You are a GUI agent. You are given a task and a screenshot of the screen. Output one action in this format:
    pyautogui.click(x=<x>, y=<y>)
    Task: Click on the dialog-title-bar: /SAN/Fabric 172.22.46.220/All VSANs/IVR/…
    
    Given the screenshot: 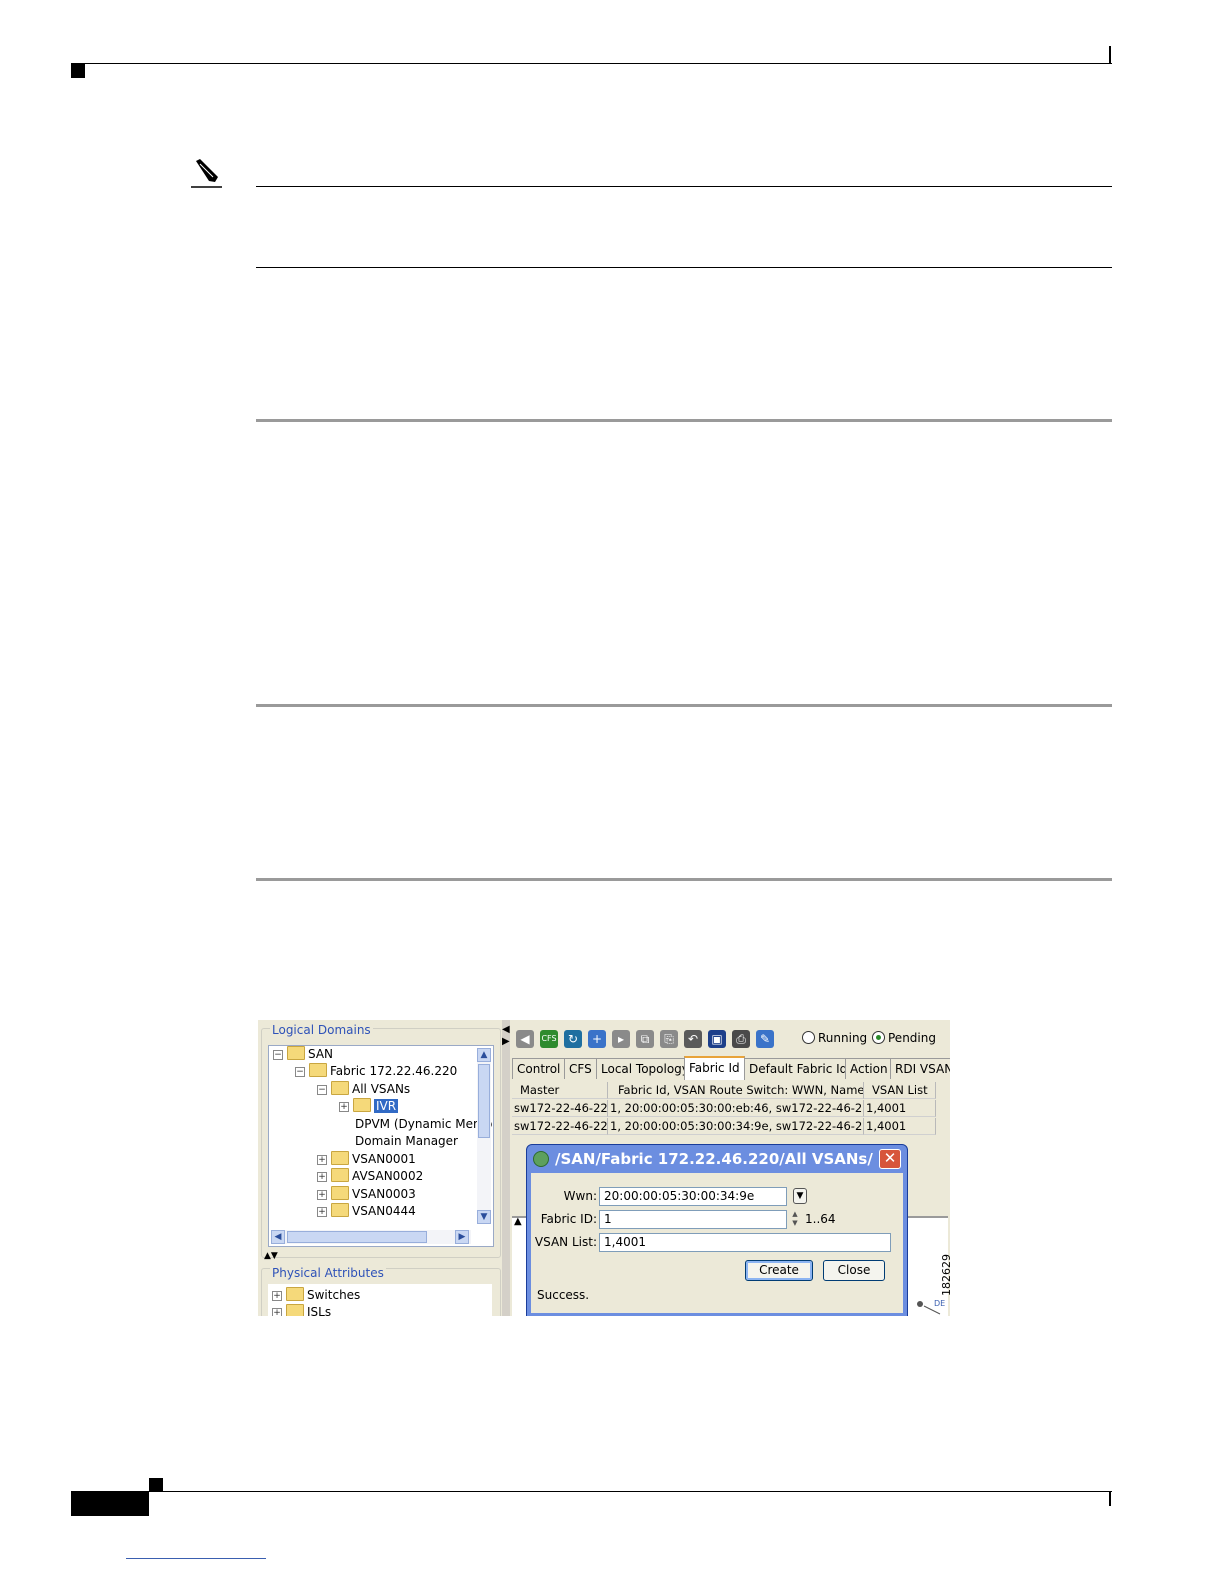 What is the action you would take?
    pyautogui.click(x=717, y=1159)
    